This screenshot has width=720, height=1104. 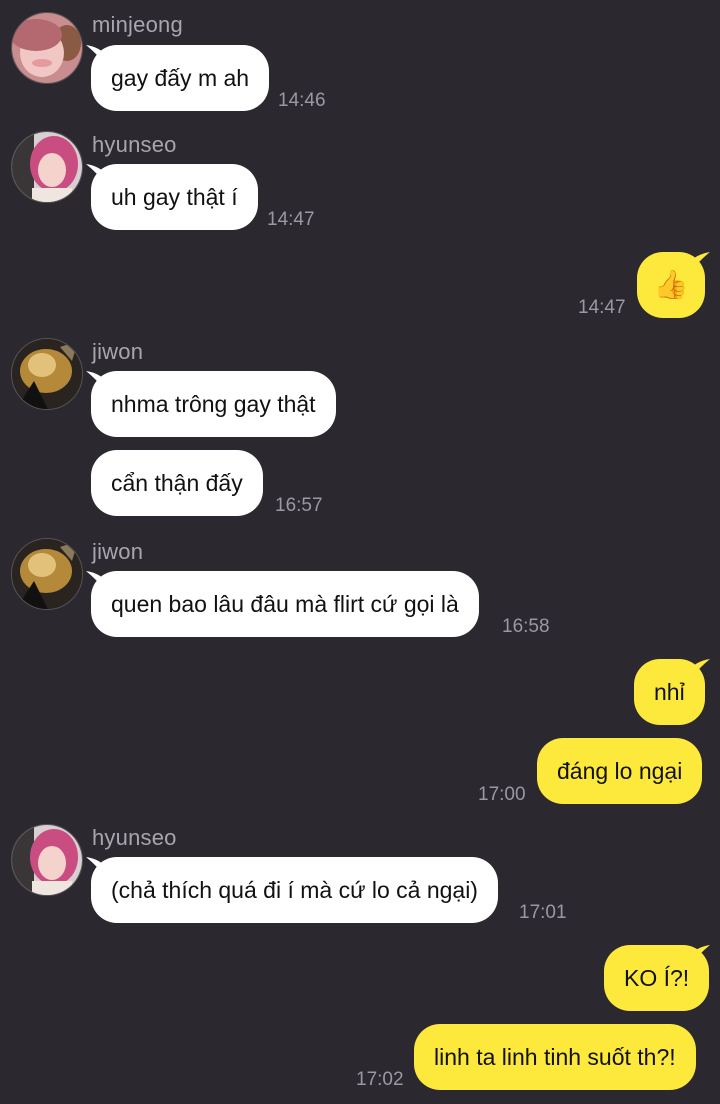 What do you see at coordinates (302, 100) in the screenshot?
I see `message-time: 14:46` at bounding box center [302, 100].